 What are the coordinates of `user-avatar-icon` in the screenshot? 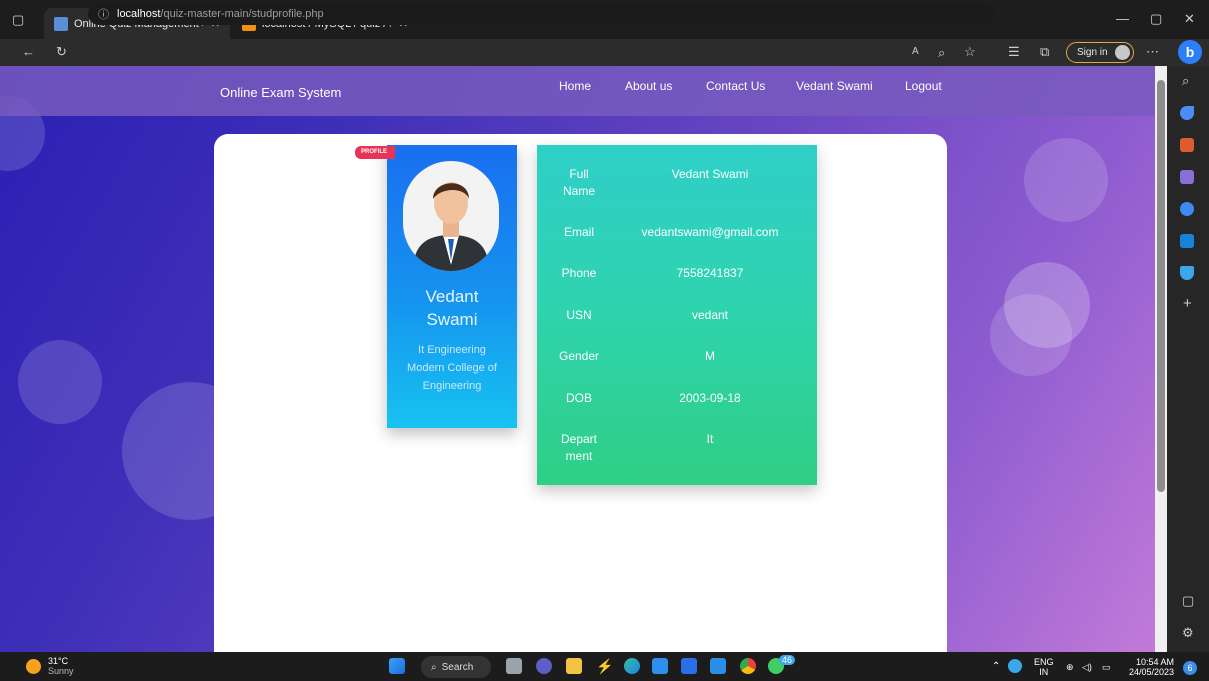 It's located at (451, 226).